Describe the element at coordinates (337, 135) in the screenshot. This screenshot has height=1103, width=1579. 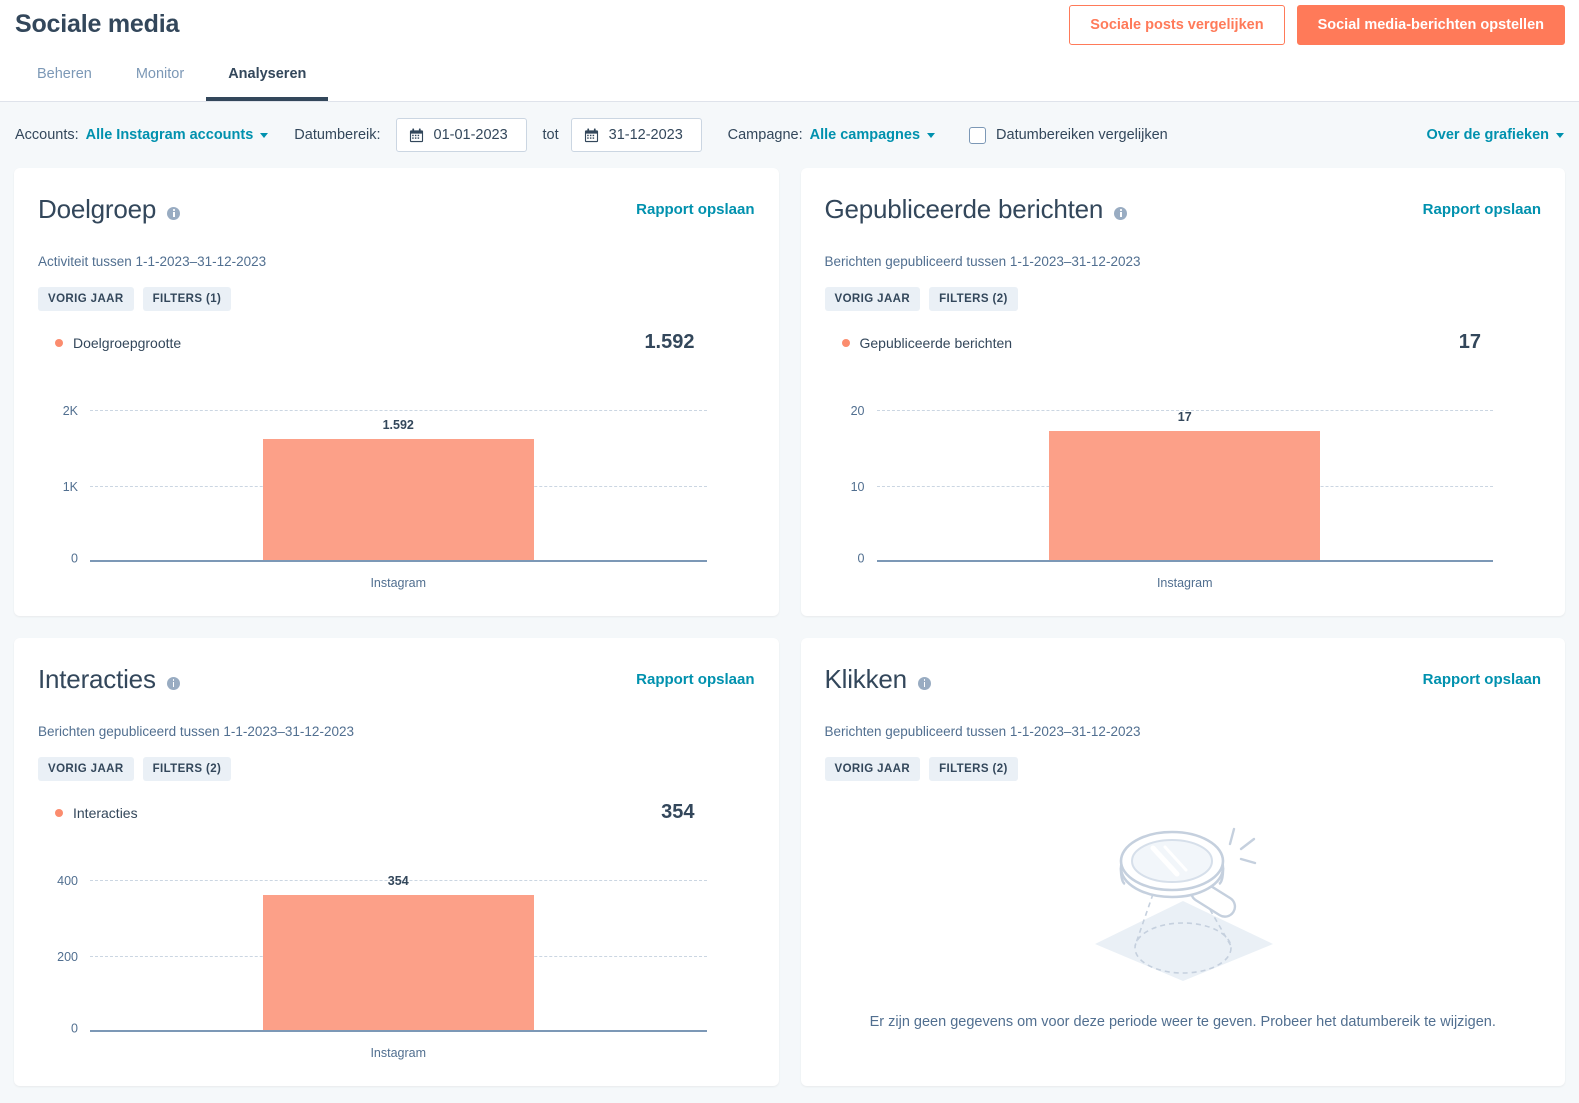
I see `date-range-label: Datumbereik:` at that location.